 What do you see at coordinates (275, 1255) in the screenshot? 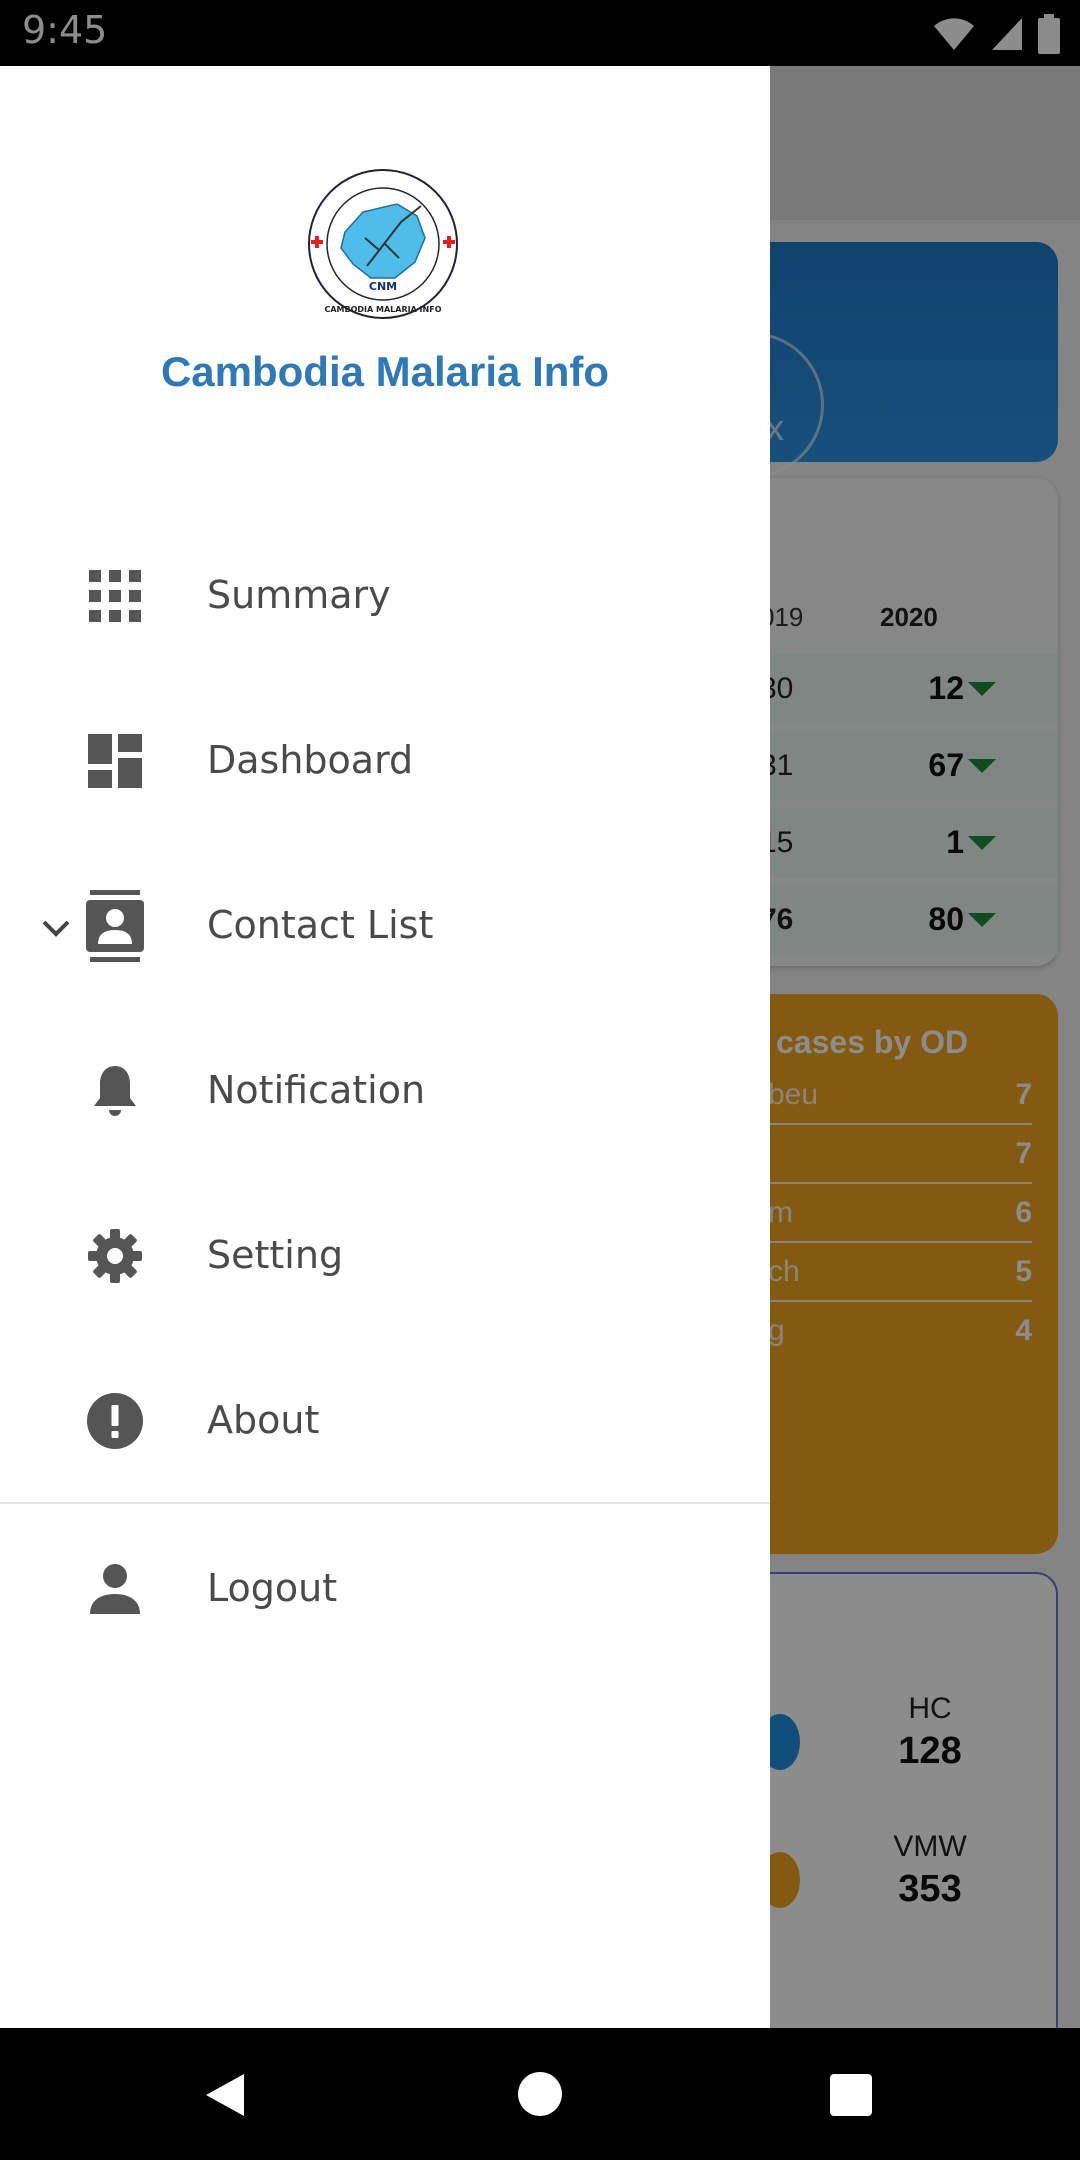
I see `drawer-item-label: Setting` at bounding box center [275, 1255].